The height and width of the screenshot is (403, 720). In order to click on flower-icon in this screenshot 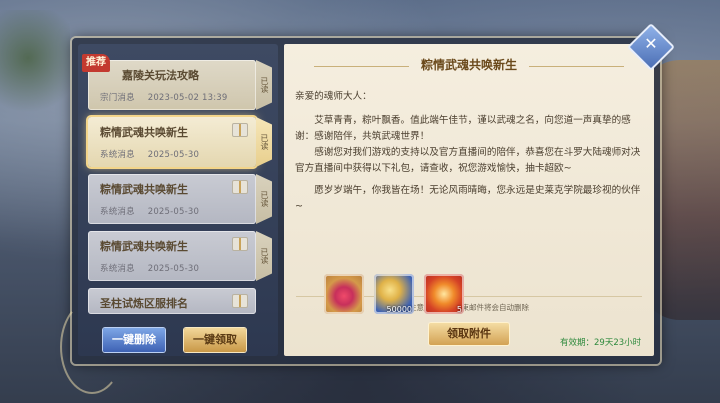, I will do `click(344, 294)`.